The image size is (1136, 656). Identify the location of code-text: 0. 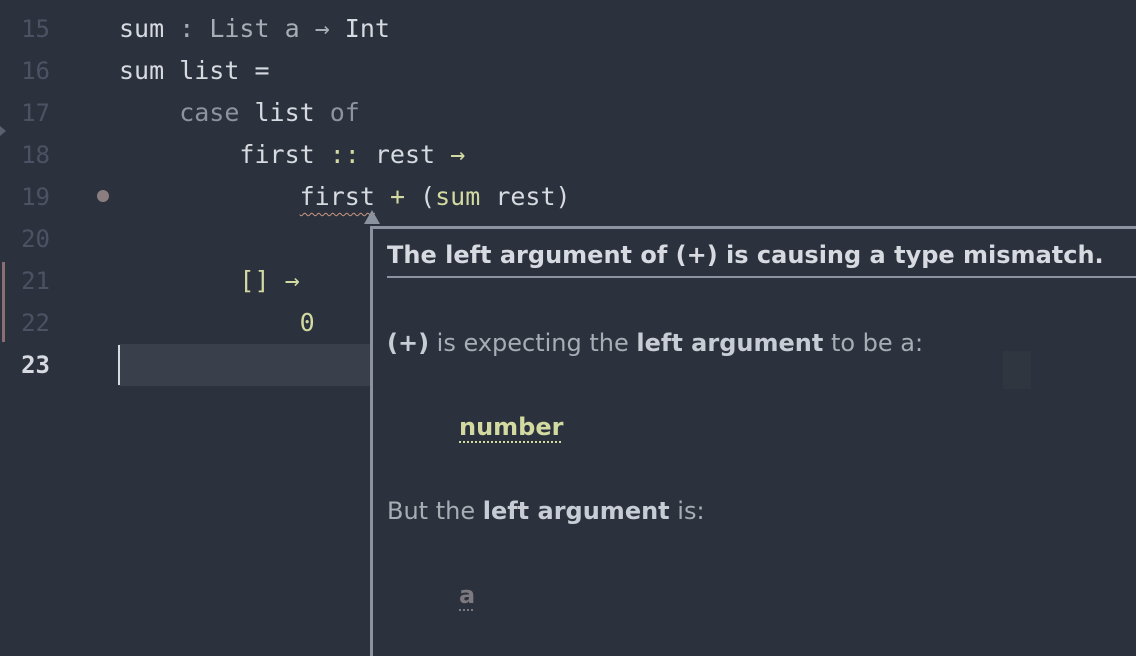
(217, 323).